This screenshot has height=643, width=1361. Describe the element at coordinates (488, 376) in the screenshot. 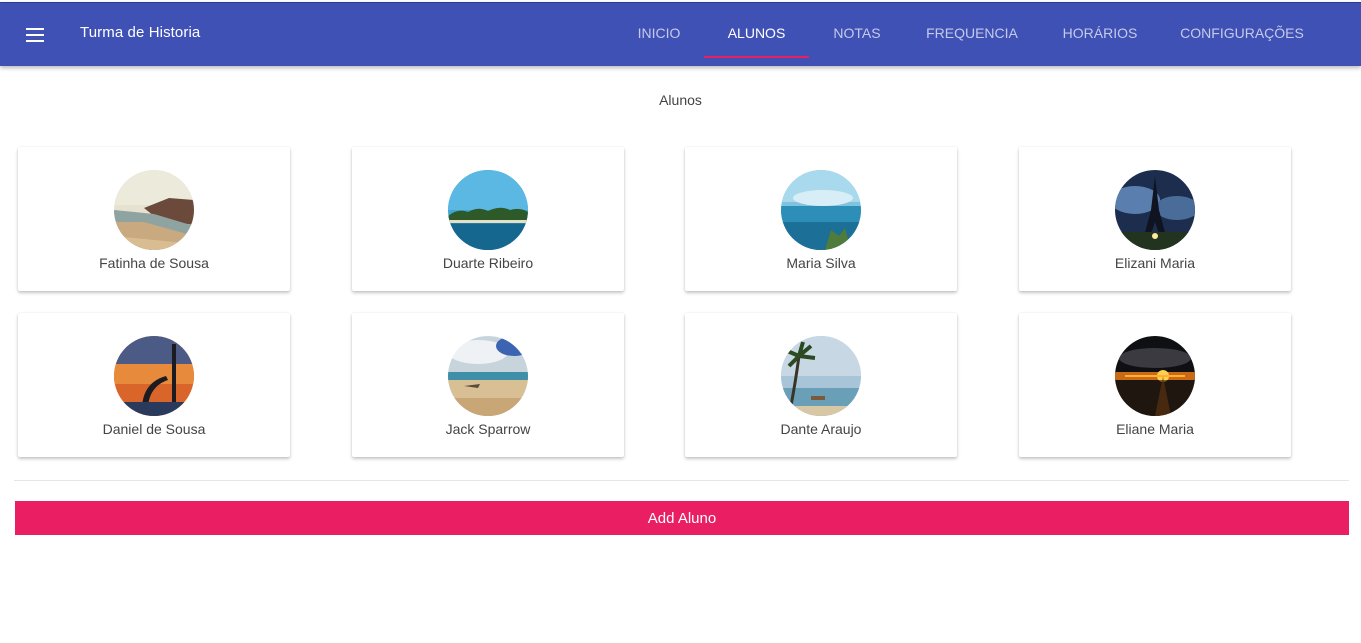

I see `sandy-beach-clouds-photo` at that location.